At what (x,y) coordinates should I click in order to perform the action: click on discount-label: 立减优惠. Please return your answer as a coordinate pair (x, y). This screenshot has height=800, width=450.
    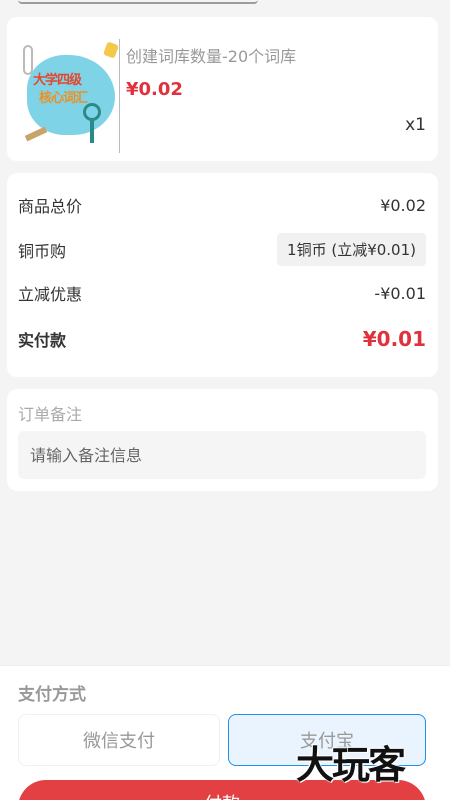
    Looking at the image, I should click on (50, 294).